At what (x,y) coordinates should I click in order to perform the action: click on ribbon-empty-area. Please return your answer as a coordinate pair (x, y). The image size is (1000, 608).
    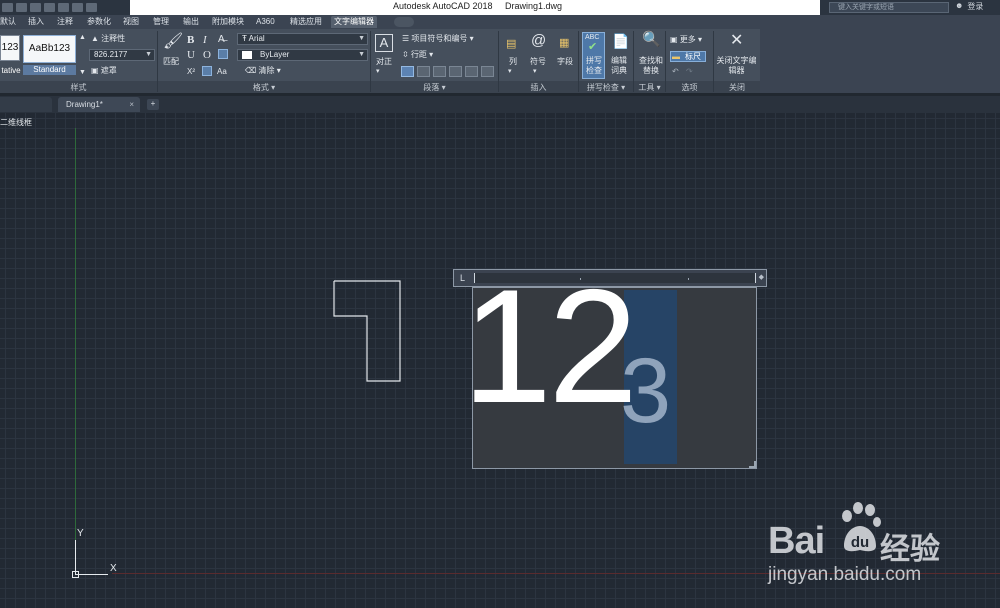
    Looking at the image, I should click on (880, 61).